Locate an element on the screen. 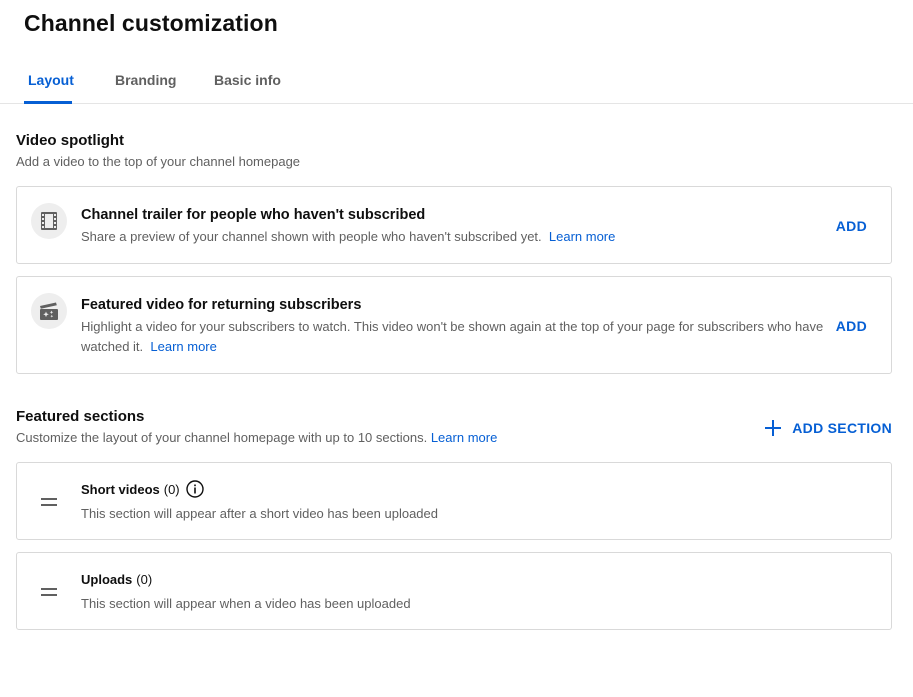 The width and height of the screenshot is (913, 697). add-channel-trailer-button: ADD is located at coordinates (851, 226).